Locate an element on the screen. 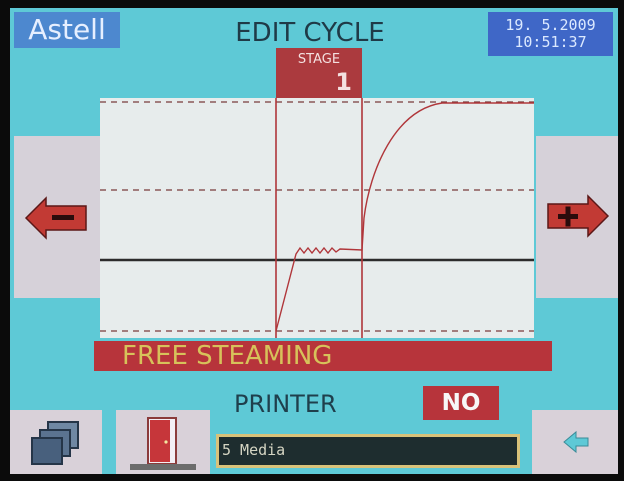 Image resolution: width=624 pixels, height=481 pixels. previous-stage-button is located at coordinates (57, 217).